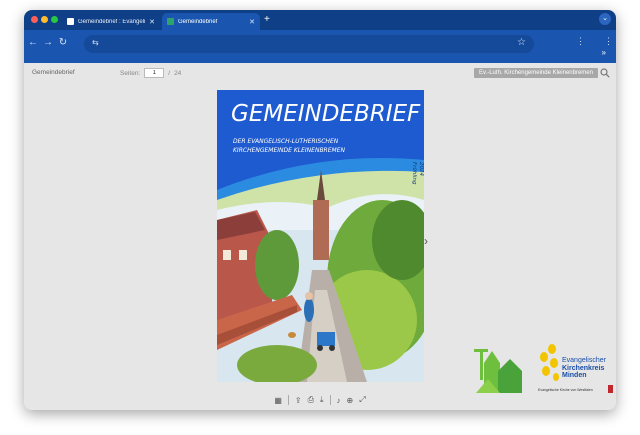  What do you see at coordinates (34, 19) in the screenshot?
I see `close-window-button` at bounding box center [34, 19].